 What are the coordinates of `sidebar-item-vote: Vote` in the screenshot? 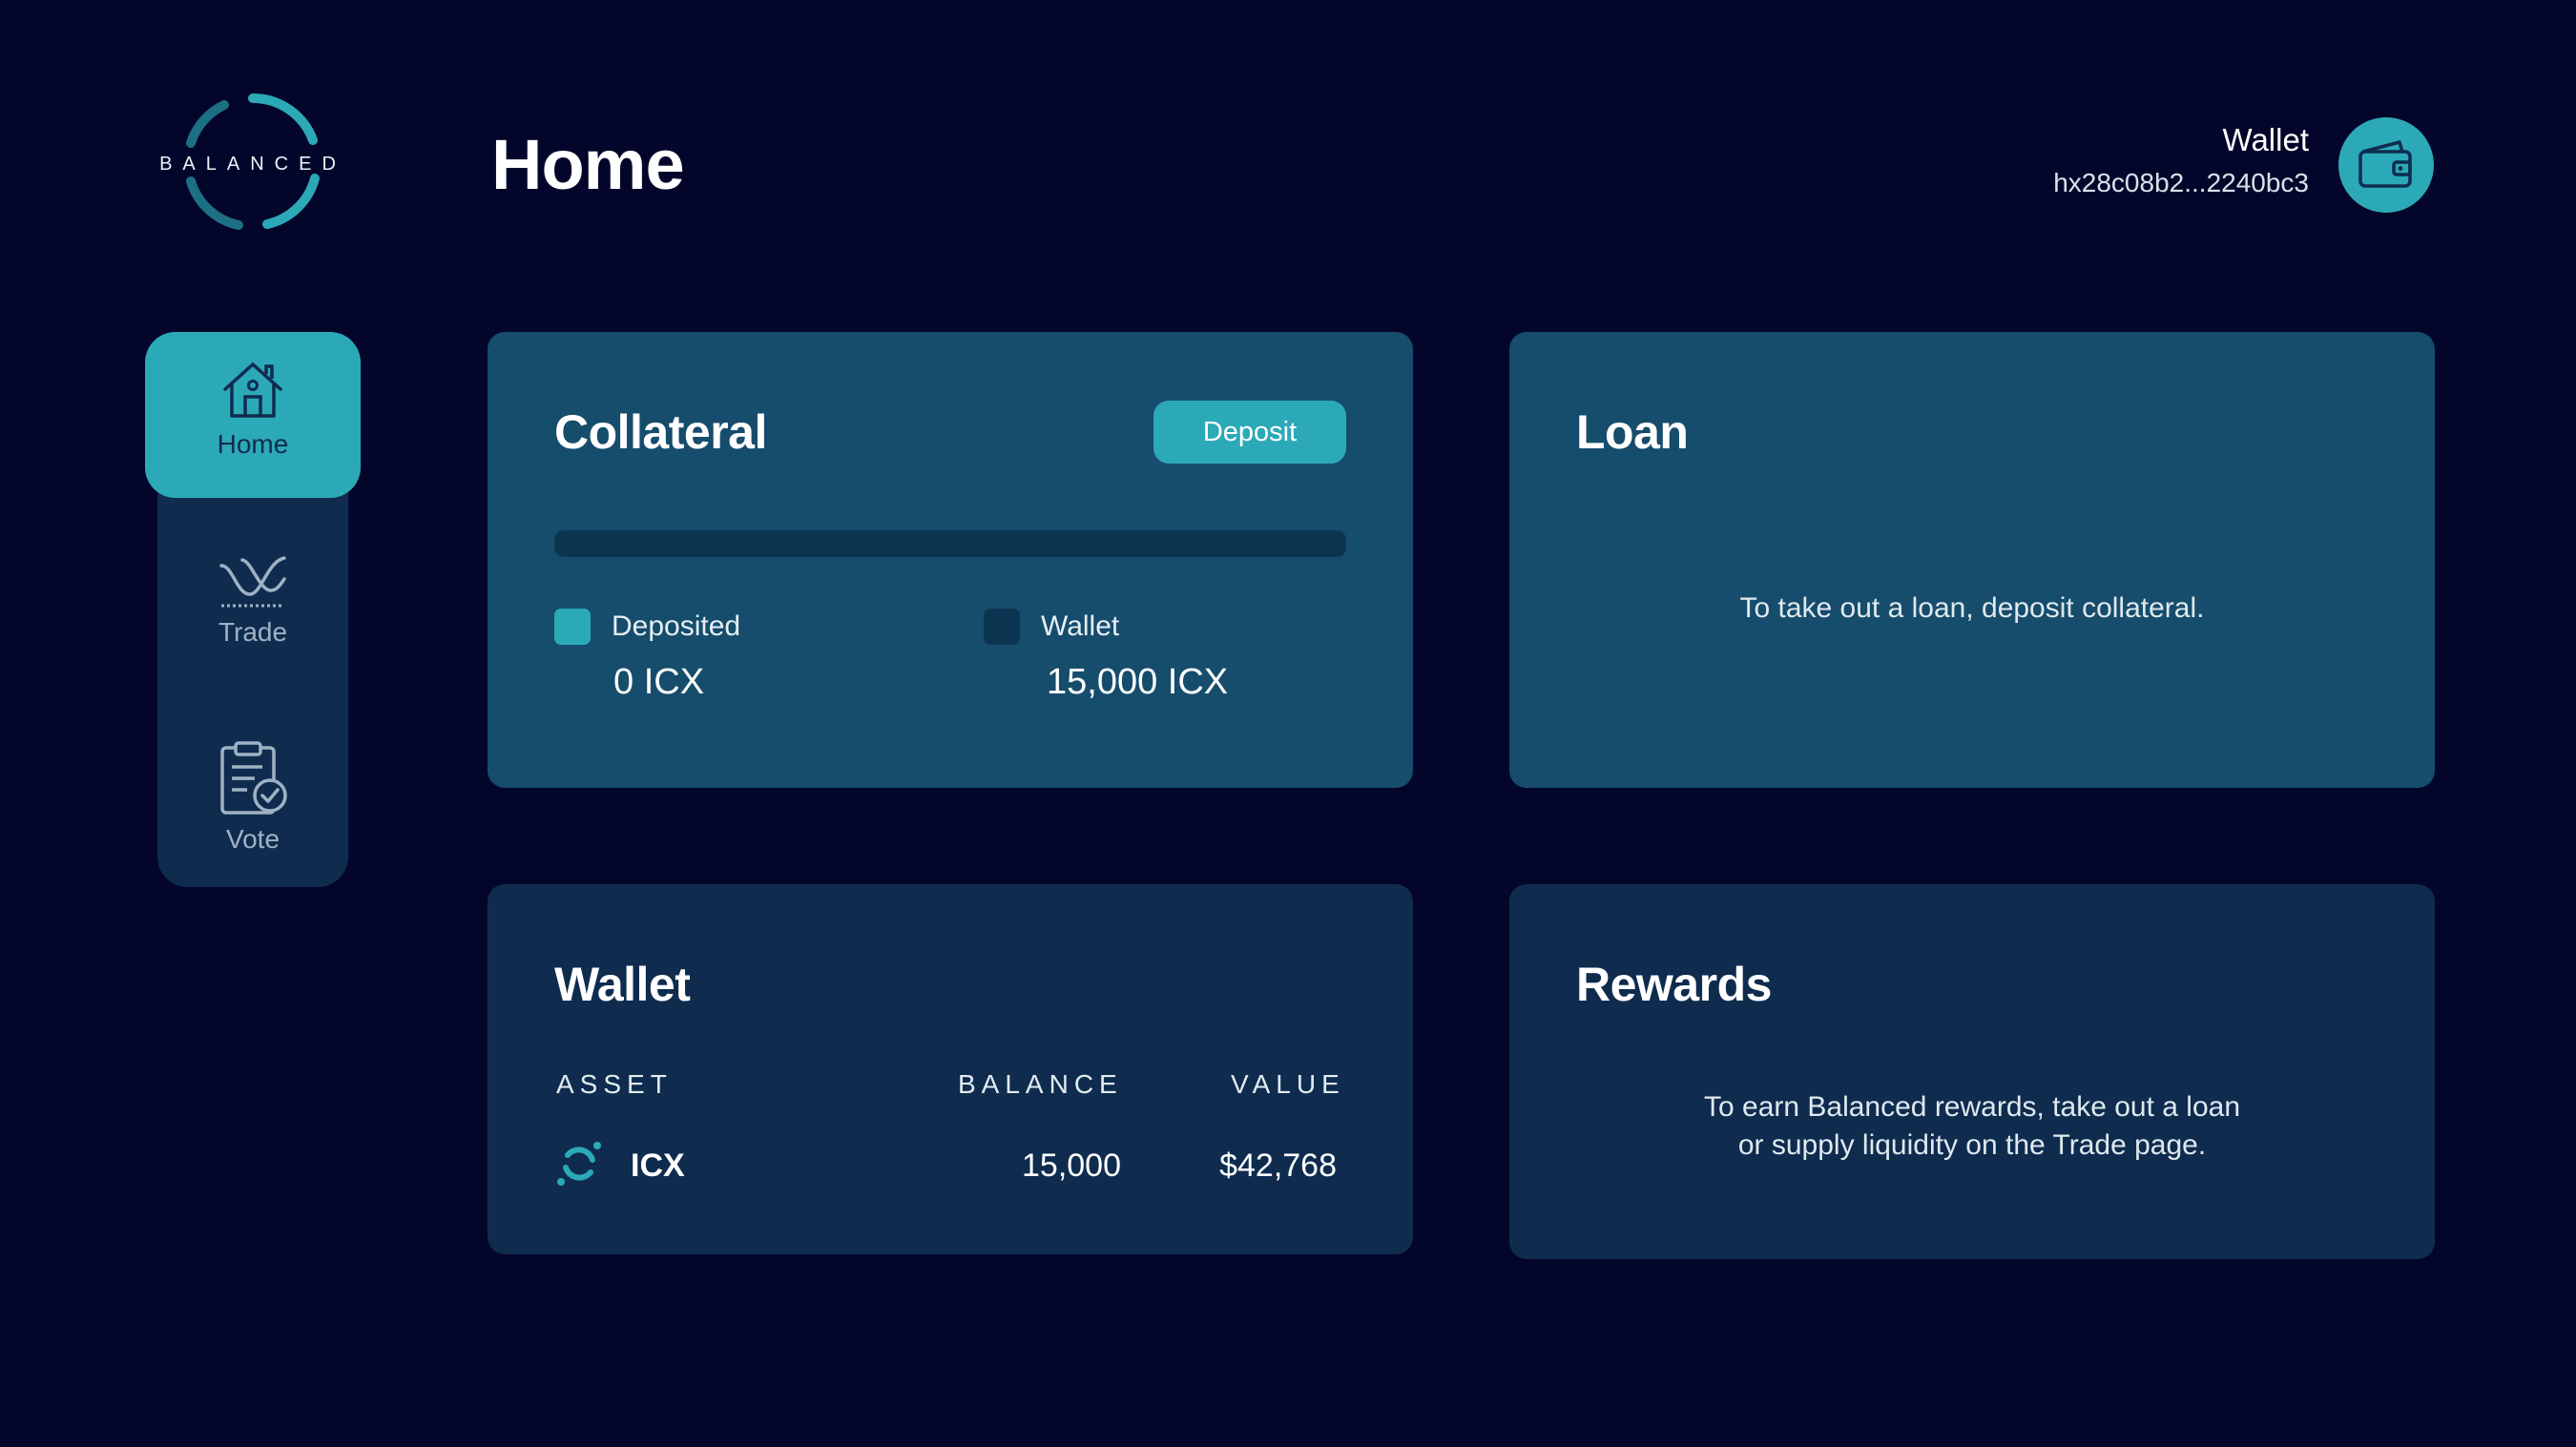 It's located at (253, 819).